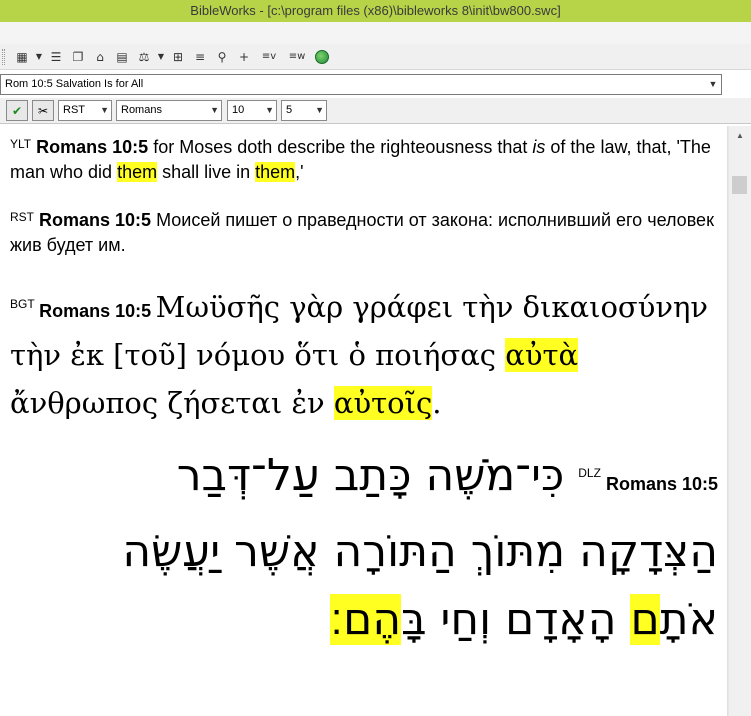 The image size is (751, 716). What do you see at coordinates (22, 57) in the screenshot?
I see `layout-icon: ▦` at bounding box center [22, 57].